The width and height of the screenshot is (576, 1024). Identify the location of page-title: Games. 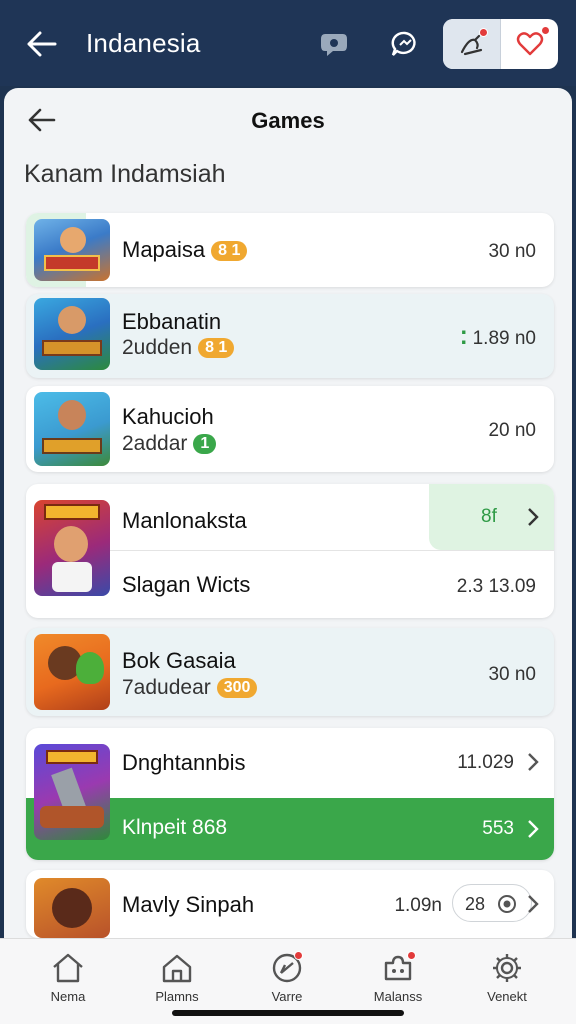
(288, 120).